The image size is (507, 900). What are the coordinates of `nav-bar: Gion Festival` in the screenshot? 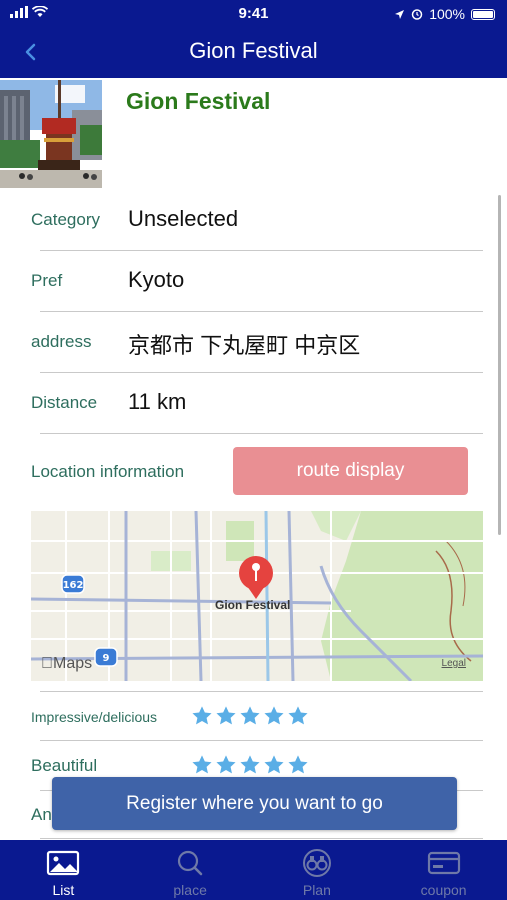 It's located at (253, 53).